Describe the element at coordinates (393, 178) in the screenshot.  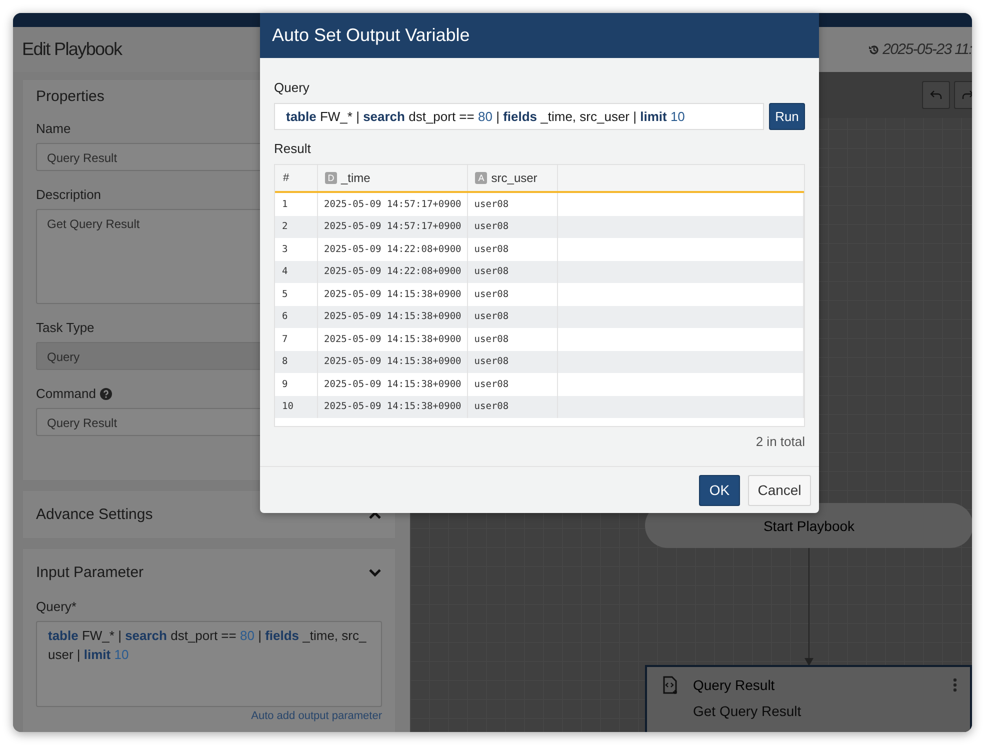
I see `column-header: D _time` at that location.